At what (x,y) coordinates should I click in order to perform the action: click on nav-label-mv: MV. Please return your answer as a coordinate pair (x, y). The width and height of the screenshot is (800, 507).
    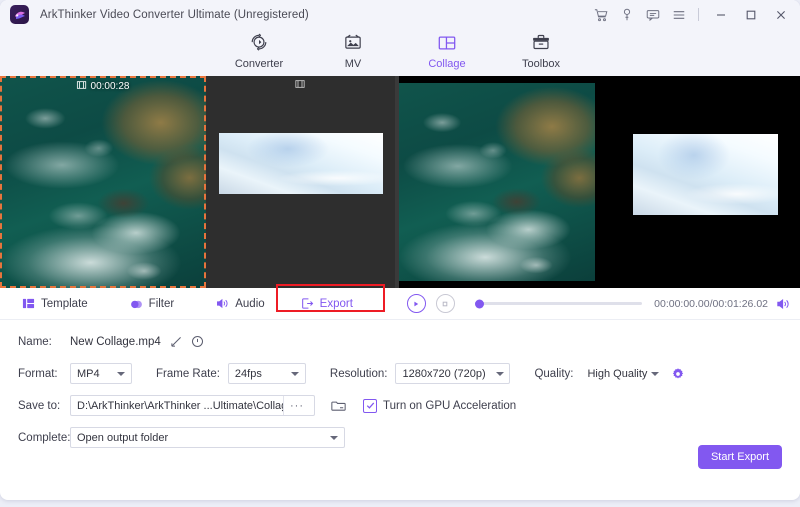
    Looking at the image, I should click on (353, 64).